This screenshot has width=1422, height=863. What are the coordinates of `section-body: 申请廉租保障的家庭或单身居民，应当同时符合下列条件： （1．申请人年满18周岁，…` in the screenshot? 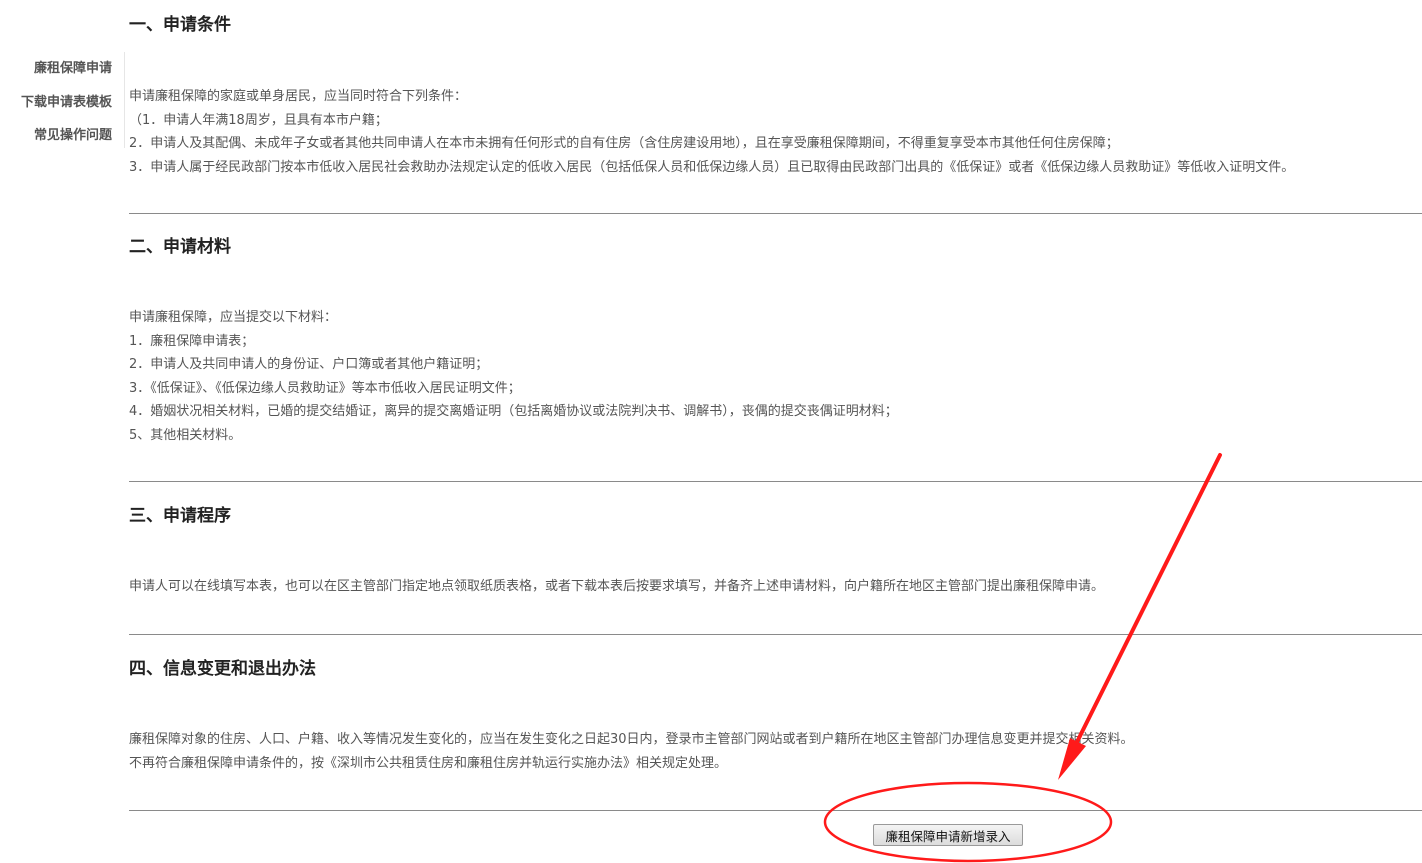 It's located at (775, 132).